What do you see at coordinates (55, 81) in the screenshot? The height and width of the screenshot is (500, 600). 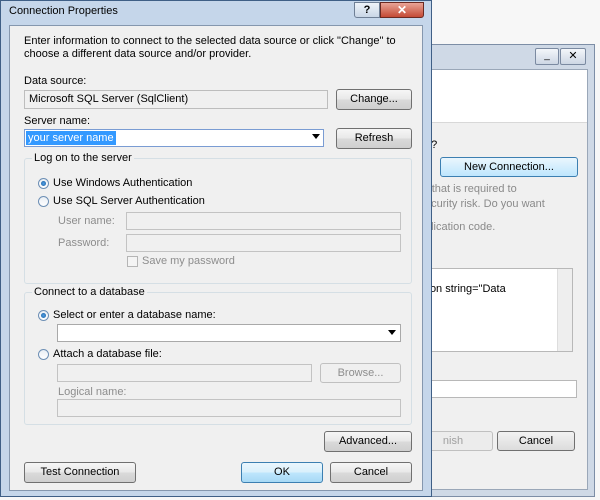 I see `data-source-label: Data source:` at bounding box center [55, 81].